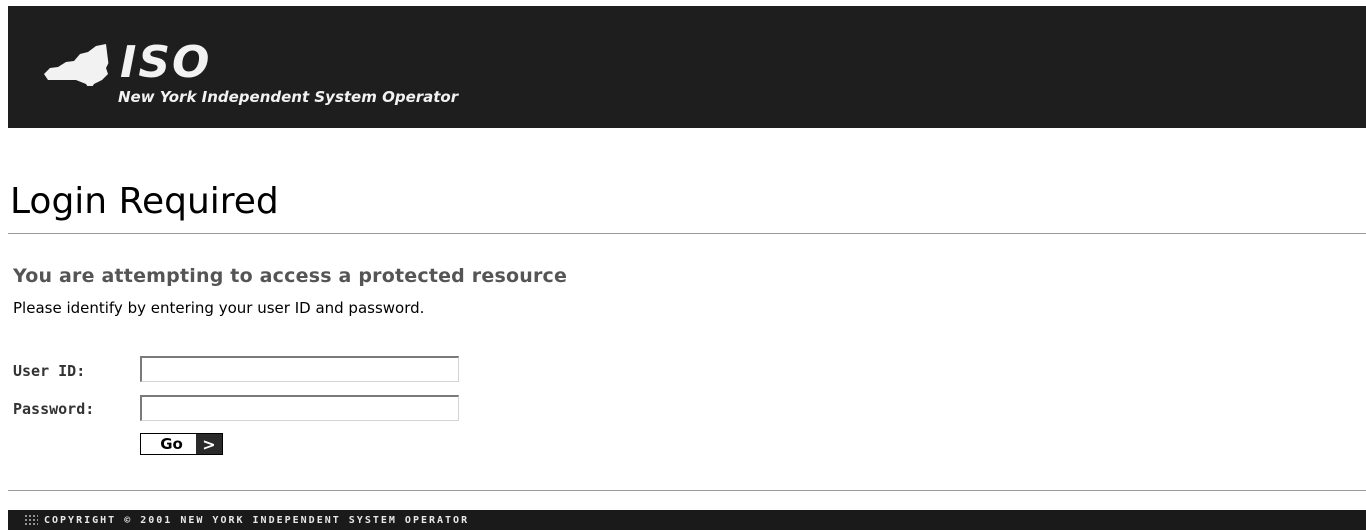 The width and height of the screenshot is (1366, 530). I want to click on dots-grid-icon, so click(31, 520).